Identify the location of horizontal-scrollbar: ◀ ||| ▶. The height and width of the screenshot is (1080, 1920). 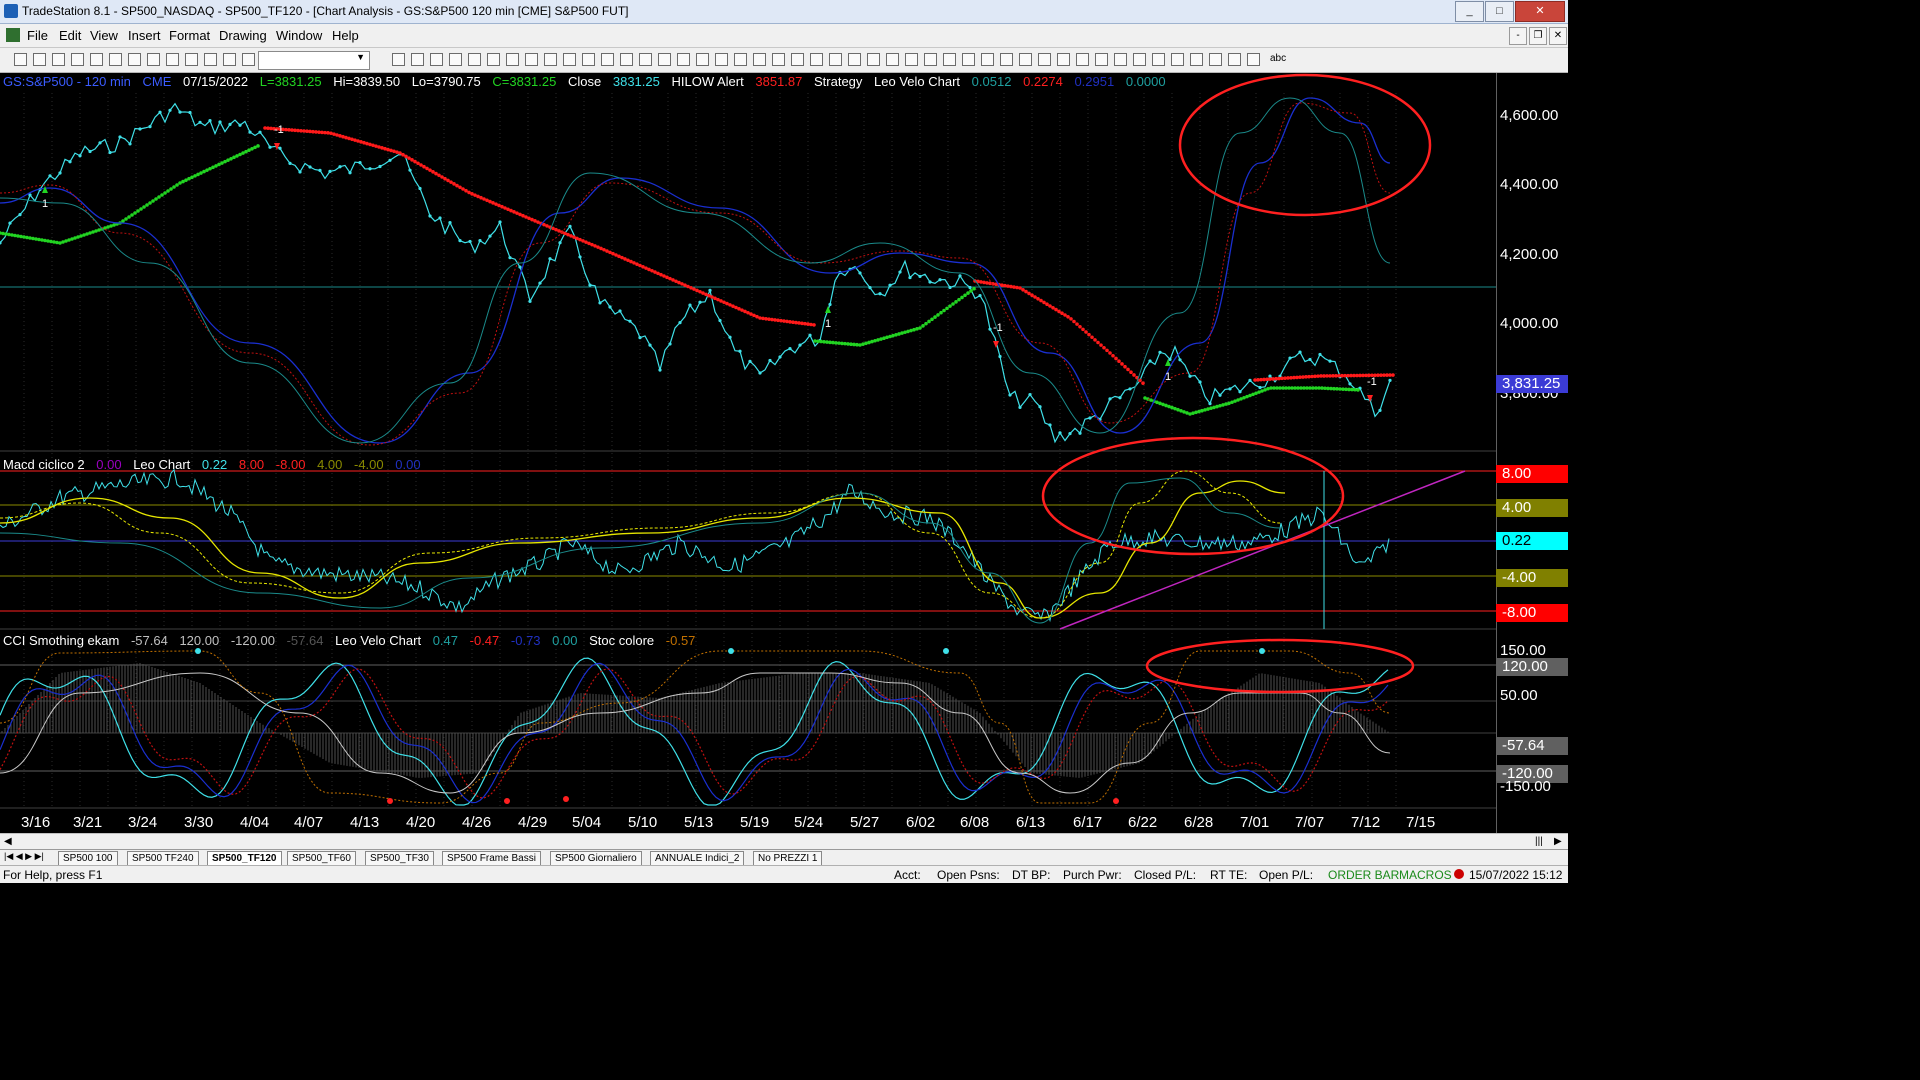
(784, 841).